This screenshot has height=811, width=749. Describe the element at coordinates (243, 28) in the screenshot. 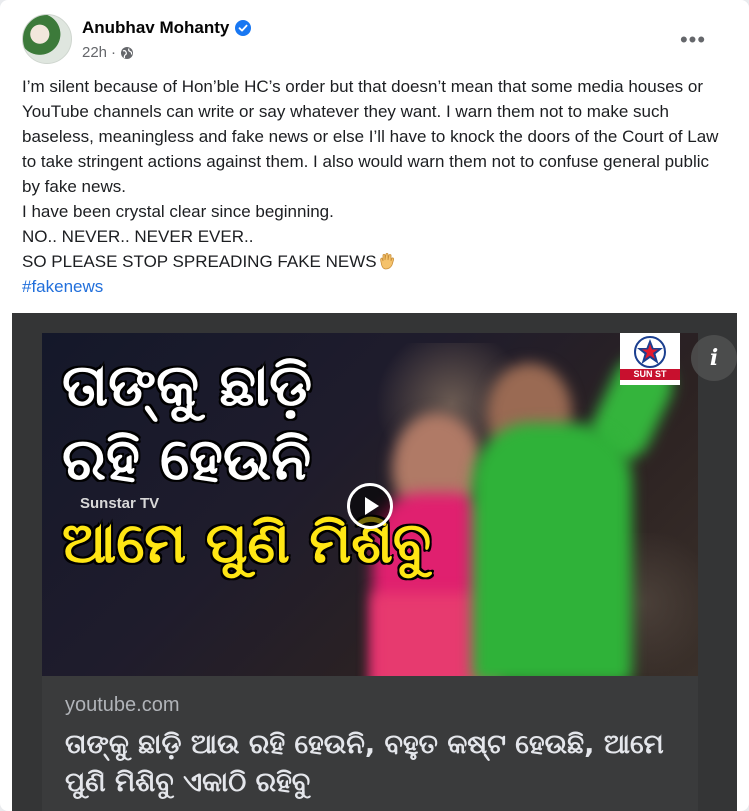

I see `verified-icon` at that location.